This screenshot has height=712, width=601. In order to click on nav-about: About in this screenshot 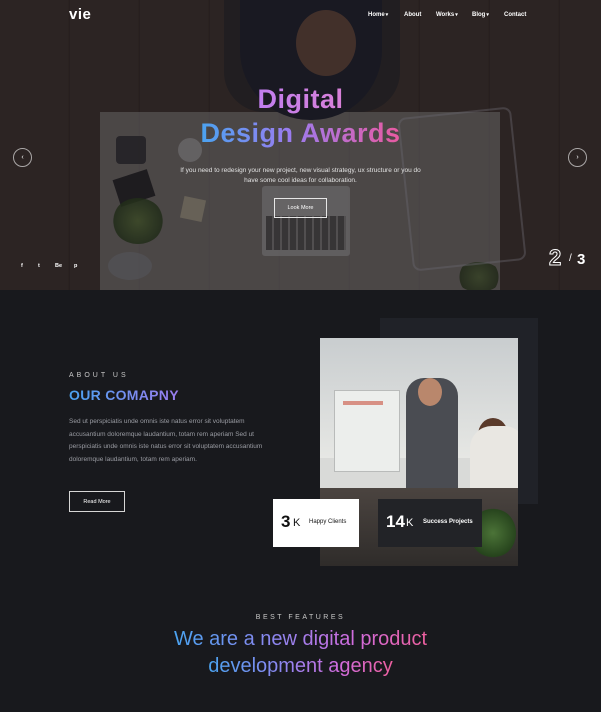, I will do `click(412, 15)`.